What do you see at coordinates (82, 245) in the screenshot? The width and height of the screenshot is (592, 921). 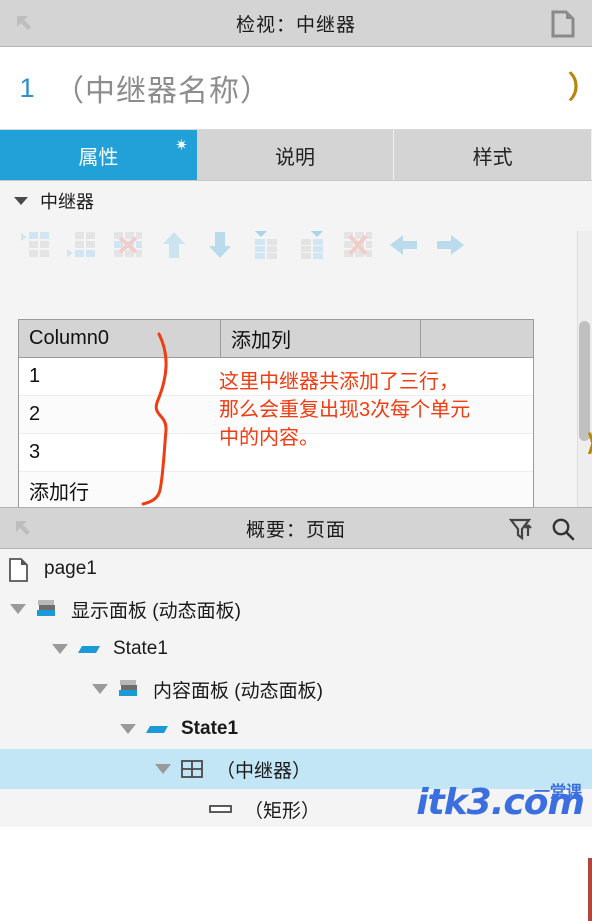 I see `add-row-after-icon` at bounding box center [82, 245].